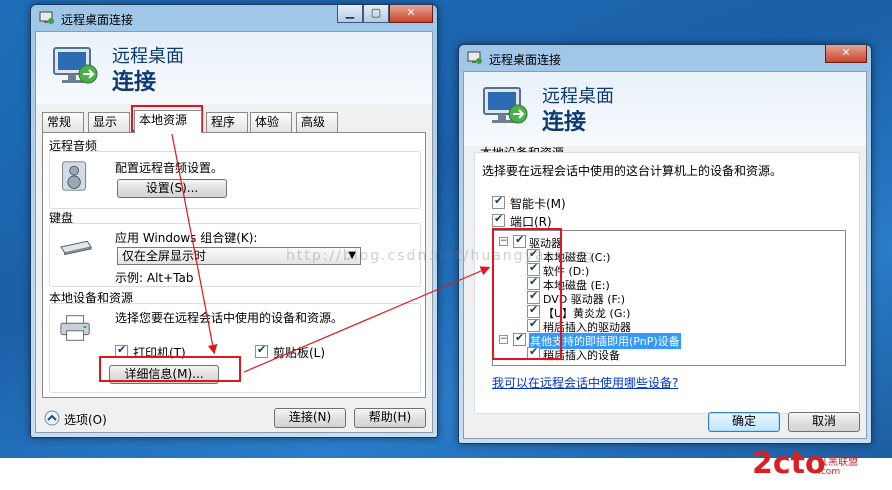 This screenshot has width=892, height=490. What do you see at coordinates (299, 353) in the screenshot?
I see `clipboard-label: 剪贴板(L)` at bounding box center [299, 353].